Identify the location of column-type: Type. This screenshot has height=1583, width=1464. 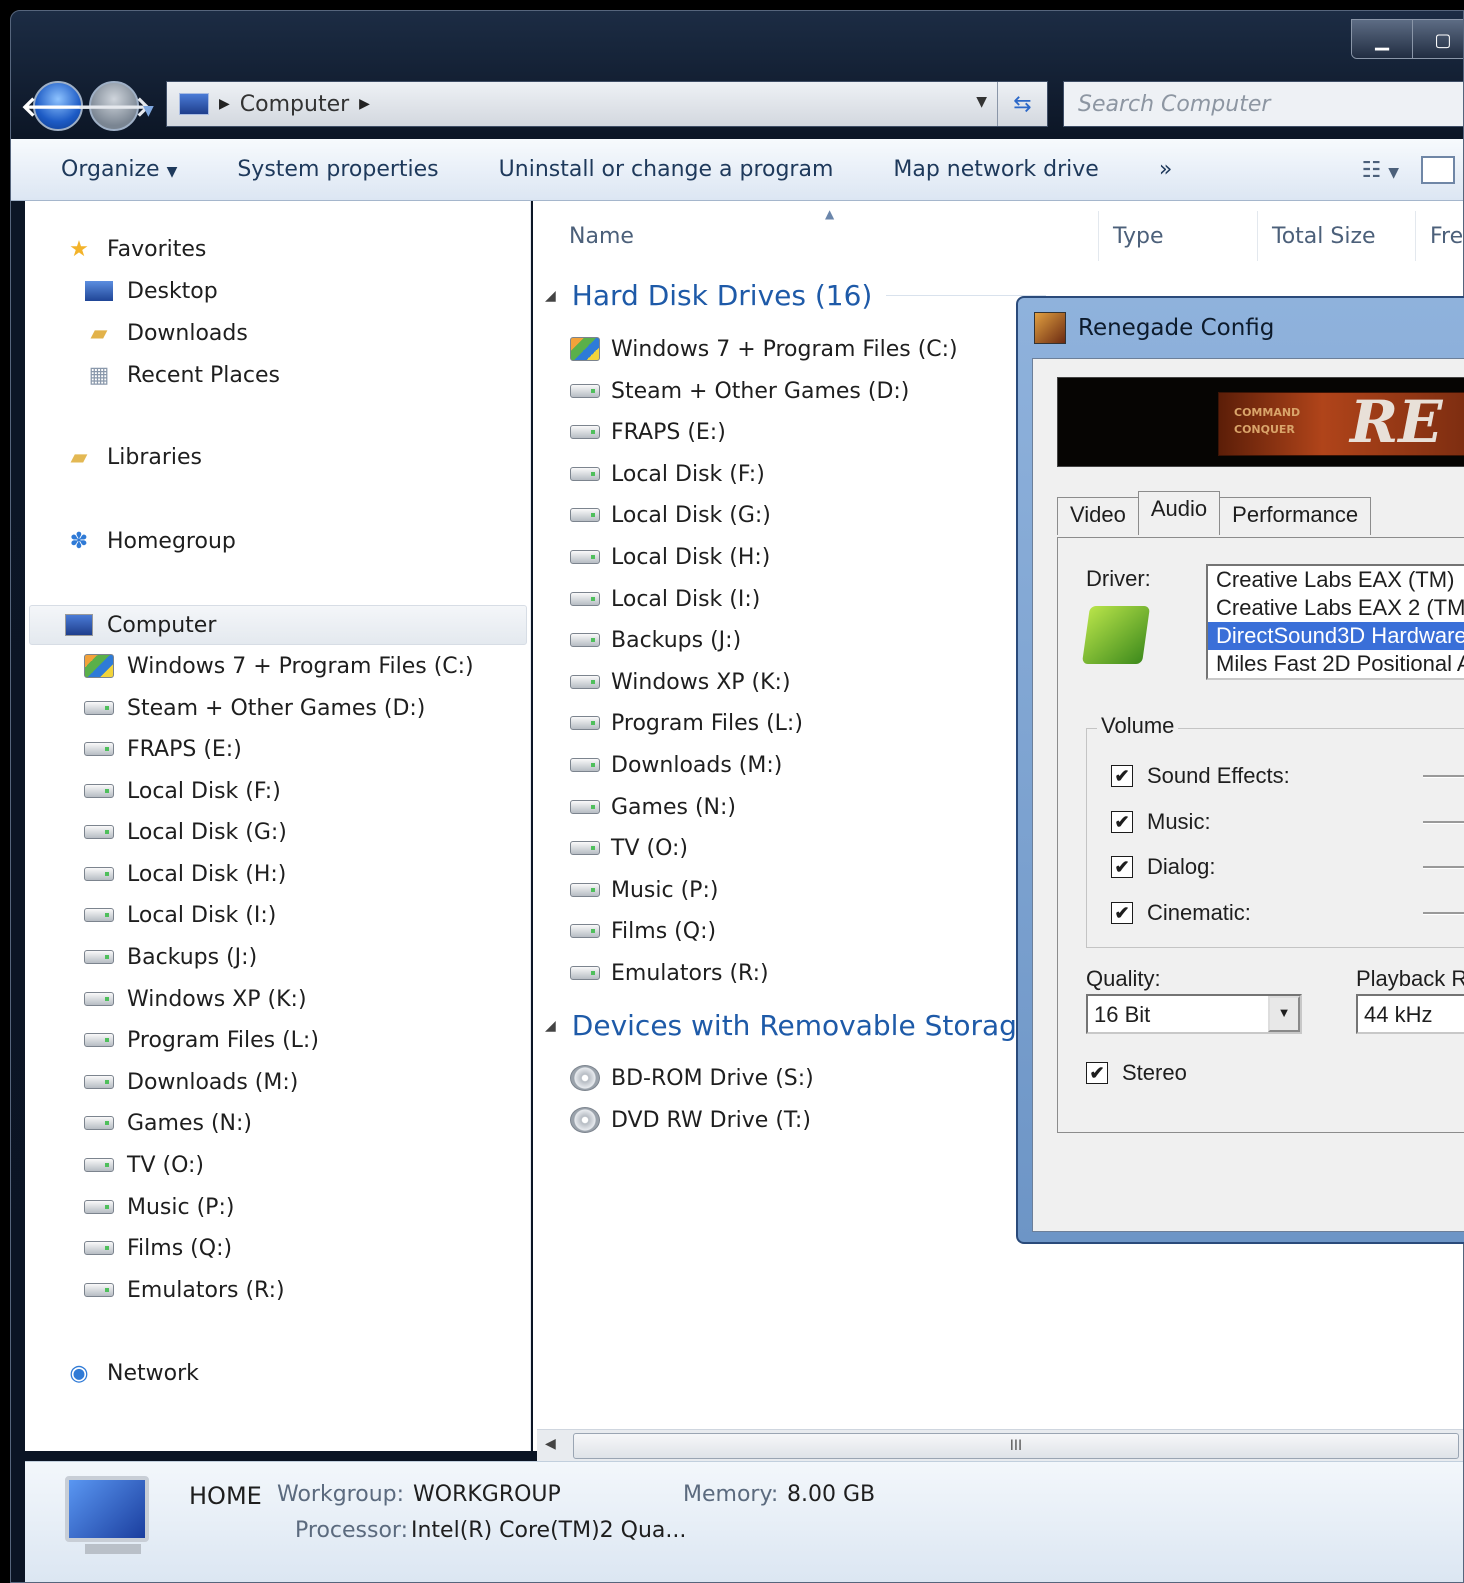
(1177, 236).